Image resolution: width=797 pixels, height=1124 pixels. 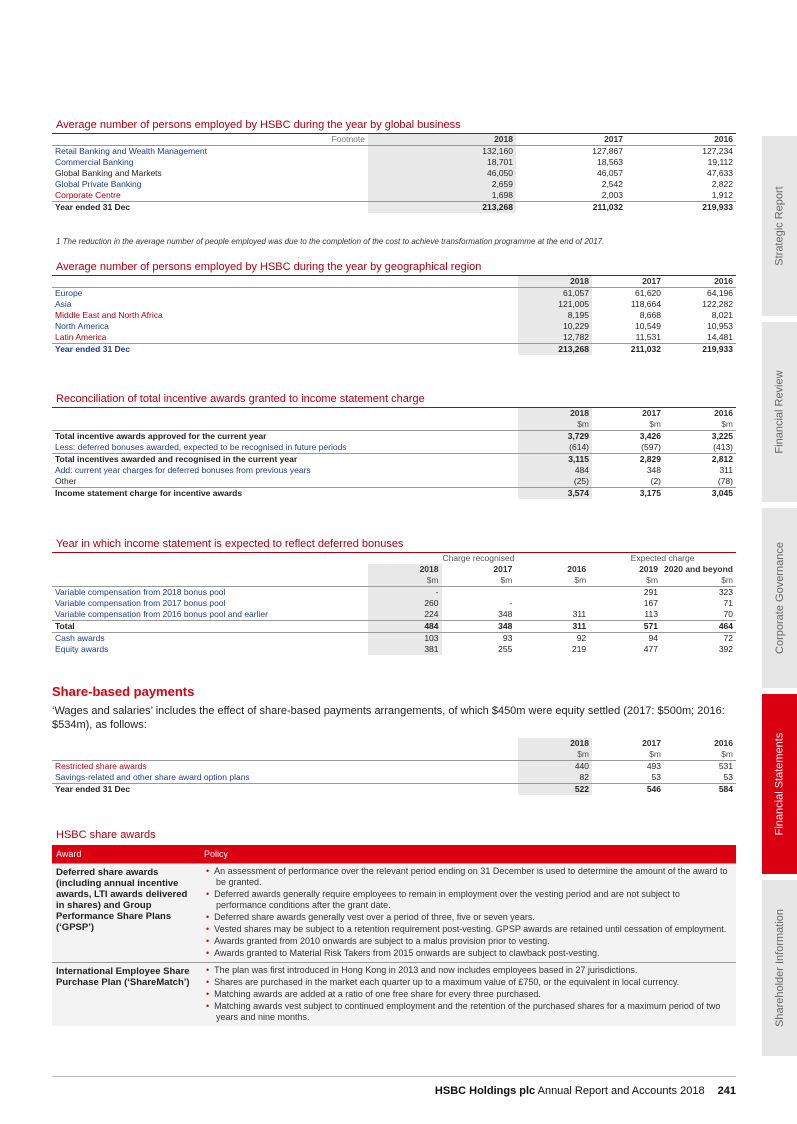 What do you see at coordinates (555, 459) in the screenshot?
I see `cell: 3,115` at bounding box center [555, 459].